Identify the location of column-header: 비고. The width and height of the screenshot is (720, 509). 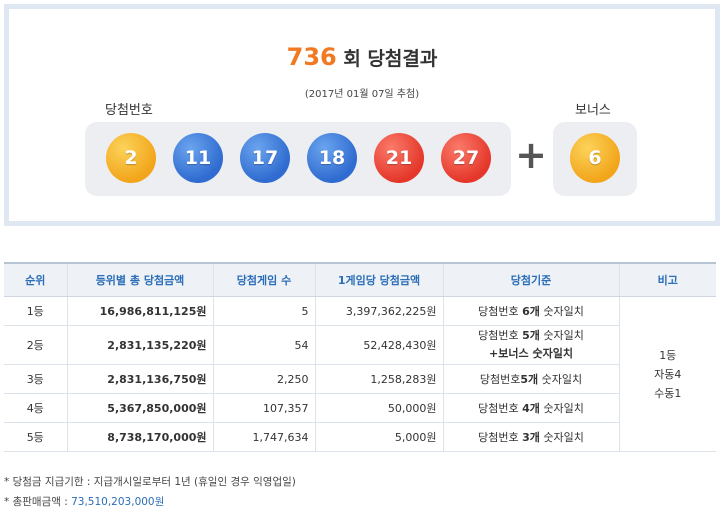
(667, 279).